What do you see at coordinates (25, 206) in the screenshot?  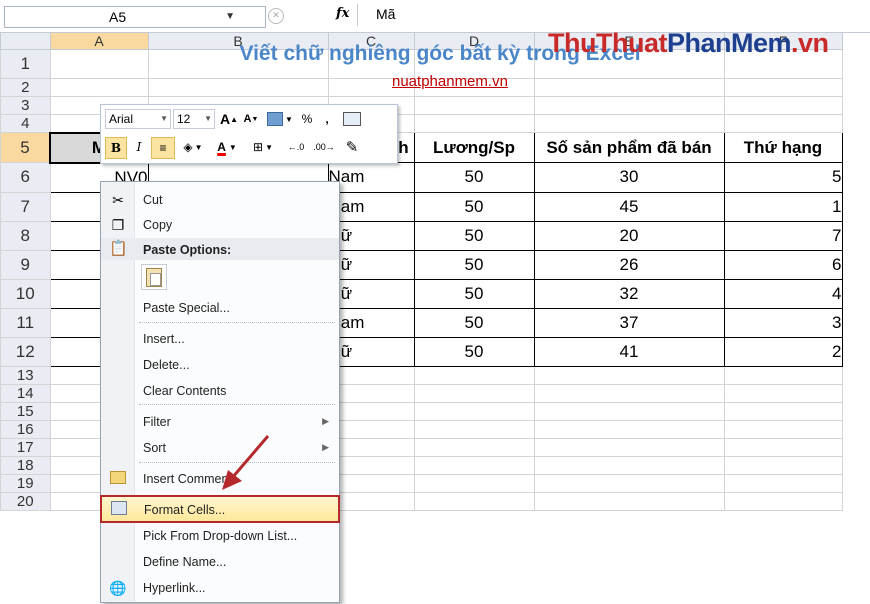 I see `row-header-7: 7` at bounding box center [25, 206].